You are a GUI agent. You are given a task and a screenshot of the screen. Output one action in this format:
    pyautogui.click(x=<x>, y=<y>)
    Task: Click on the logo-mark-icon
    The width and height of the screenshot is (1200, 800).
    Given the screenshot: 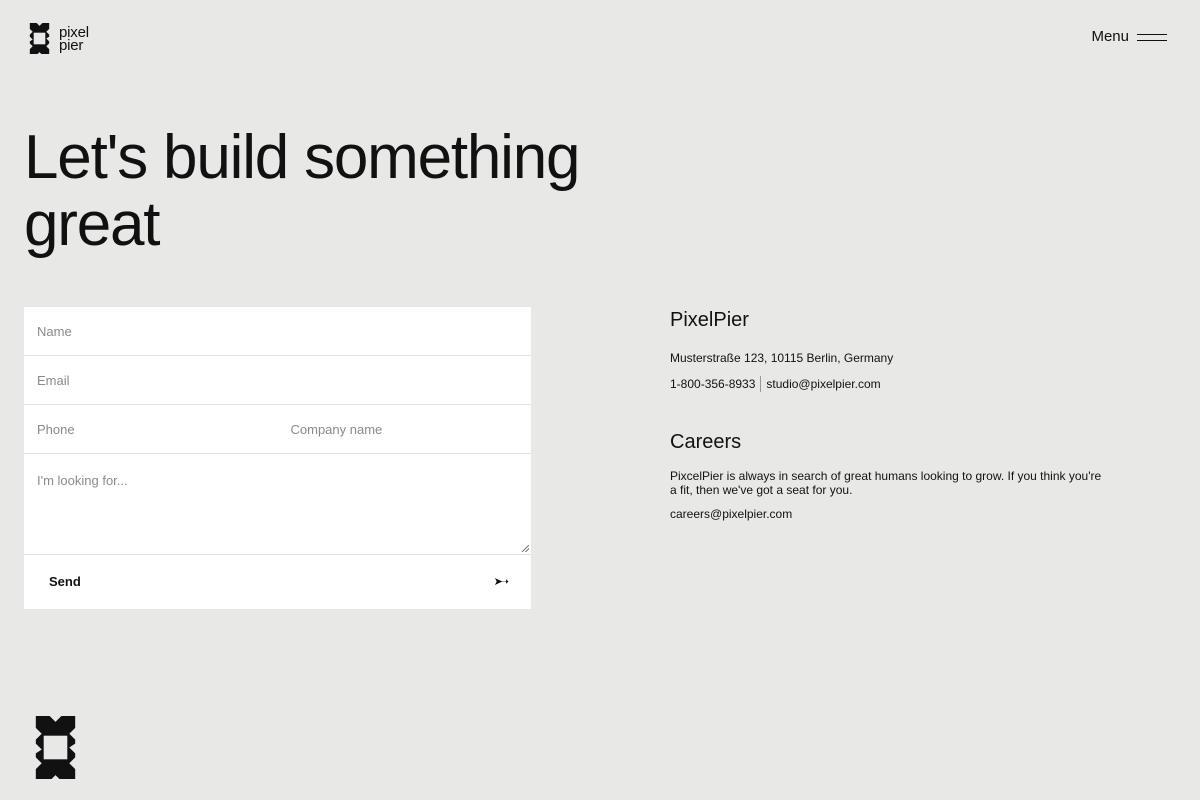 What is the action you would take?
    pyautogui.click(x=39, y=38)
    